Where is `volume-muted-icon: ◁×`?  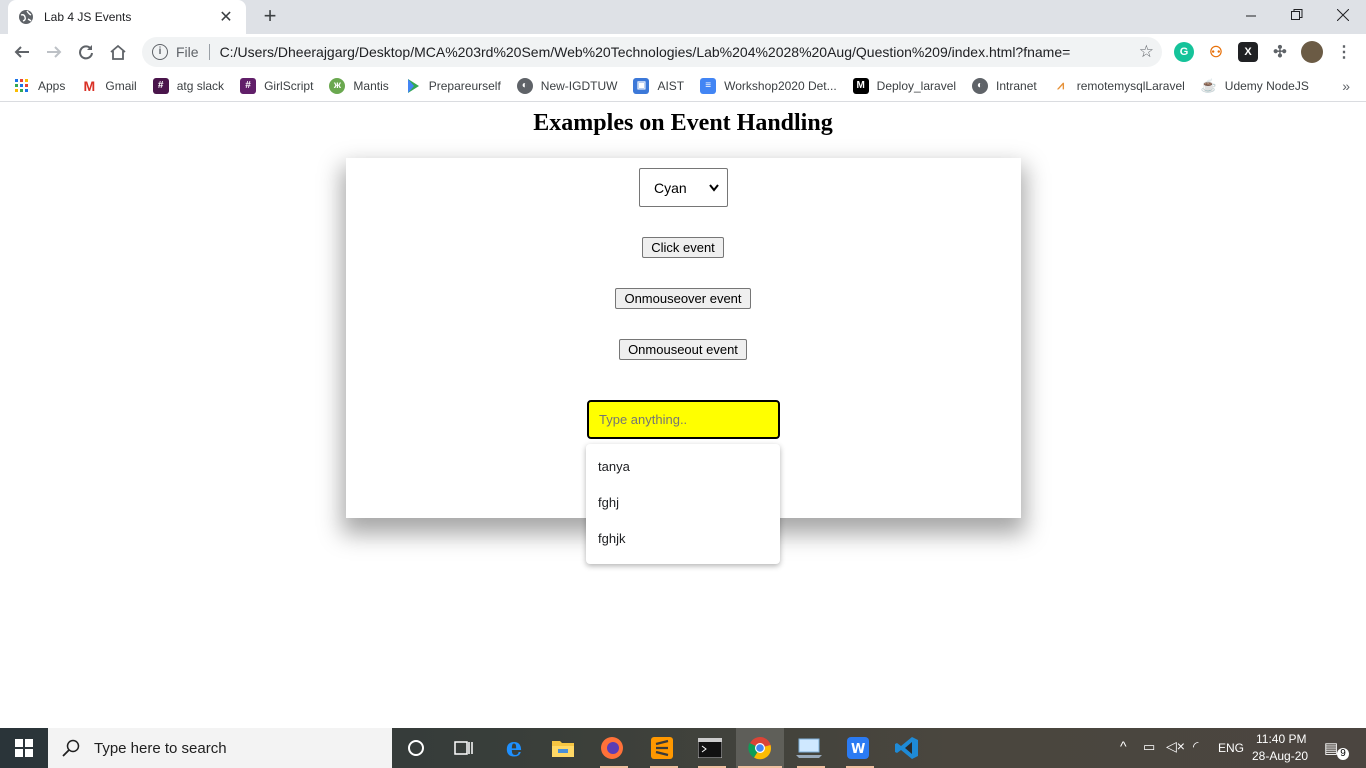 volume-muted-icon: ◁× is located at coordinates (1175, 746).